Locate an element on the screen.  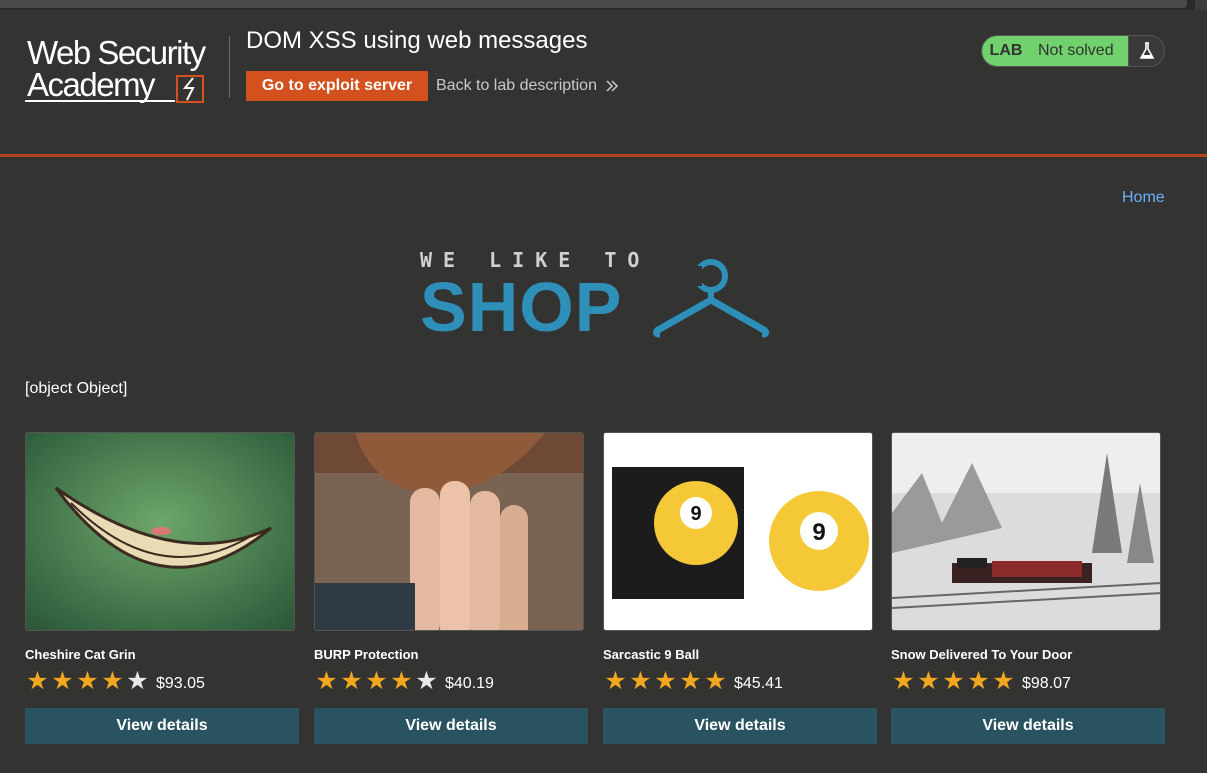
product-rating: ★ ★ ★ ★ ★ $40.19 is located at coordinates (451, 681).